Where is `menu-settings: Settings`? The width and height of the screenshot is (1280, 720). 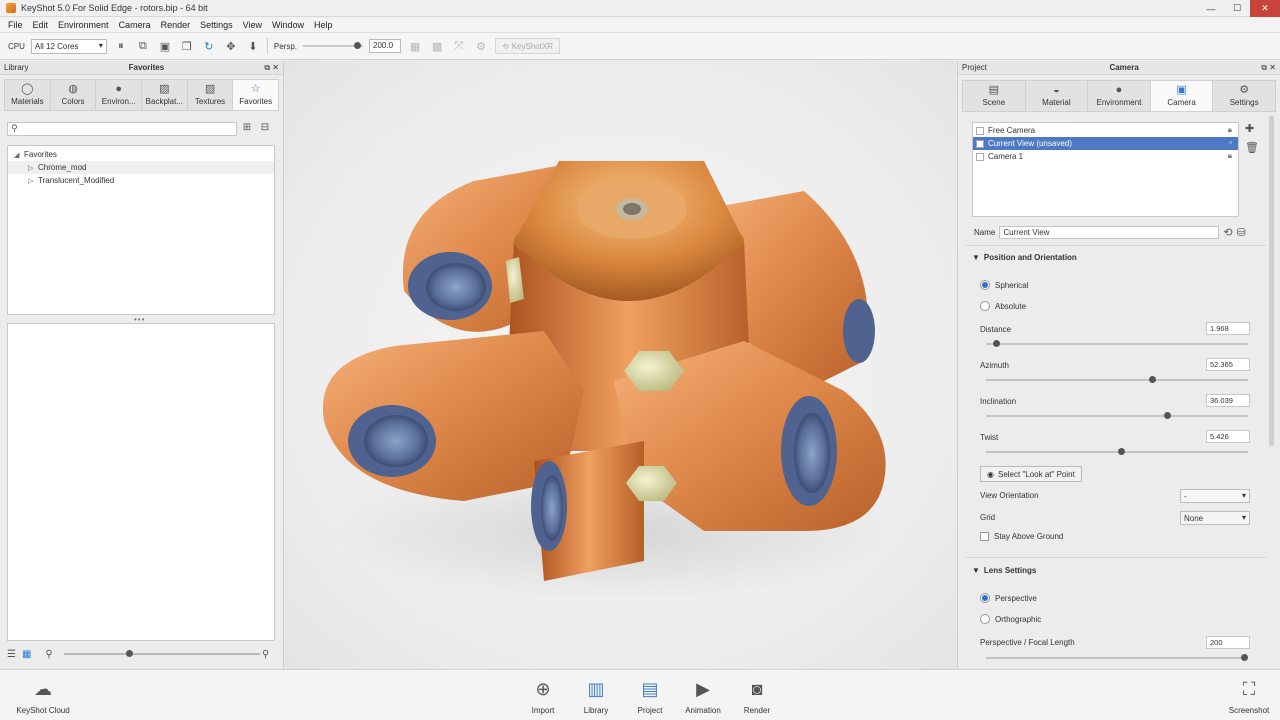
menu-settings: Settings is located at coordinates (216, 25).